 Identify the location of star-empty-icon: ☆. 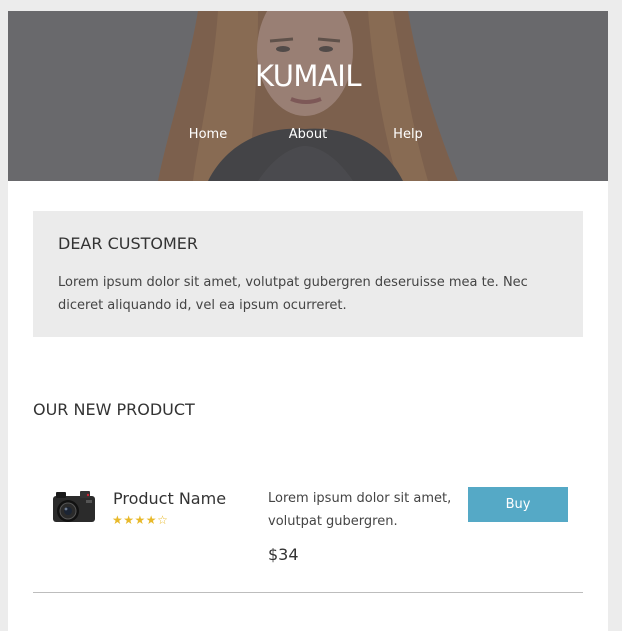
(163, 520).